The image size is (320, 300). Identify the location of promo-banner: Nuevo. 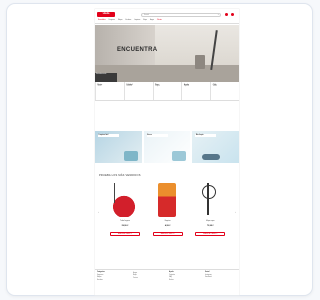
(167, 147).